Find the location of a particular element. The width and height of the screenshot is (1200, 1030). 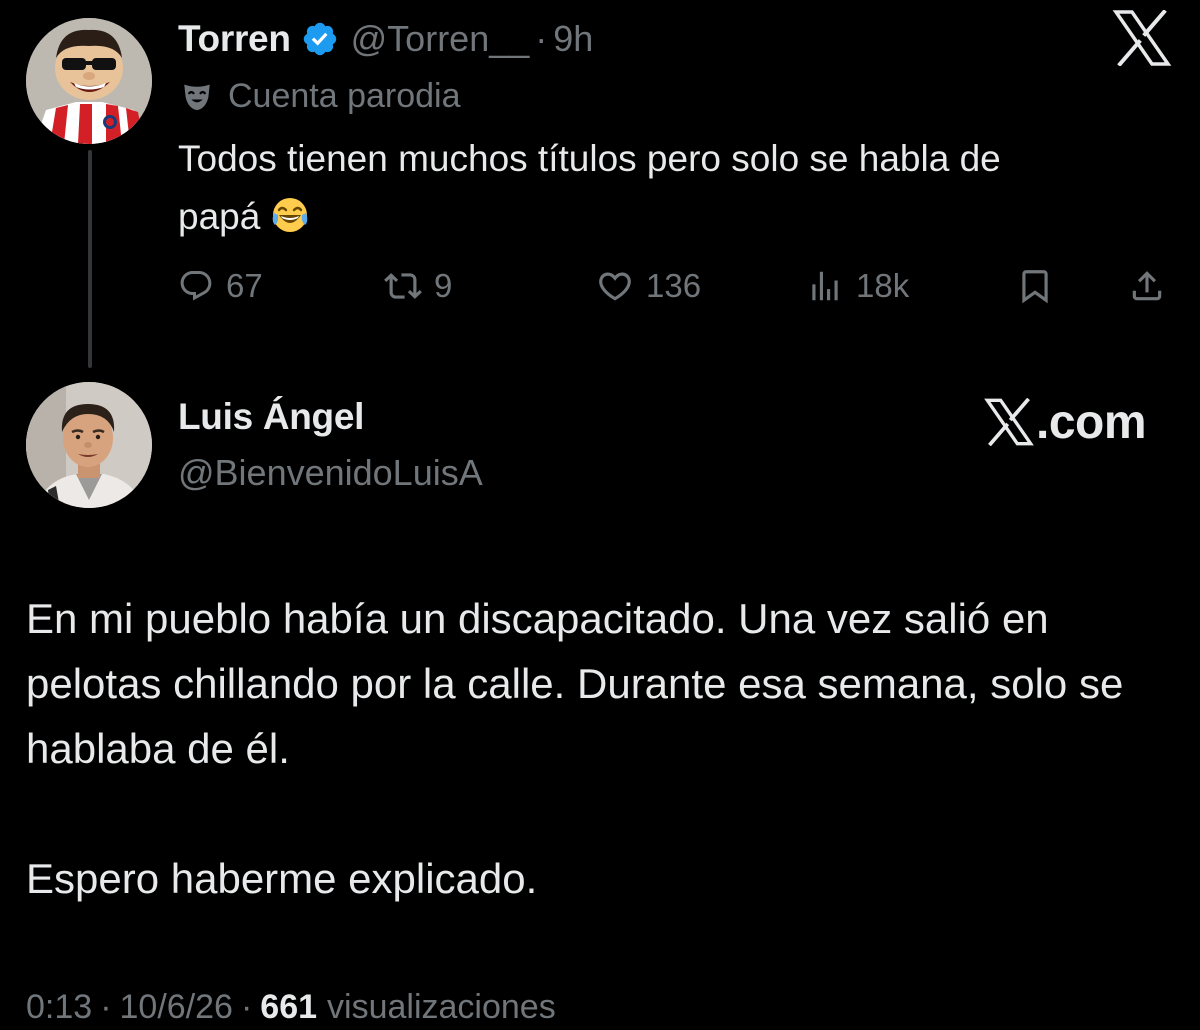

bookmark-icon is located at coordinates (1035, 287).